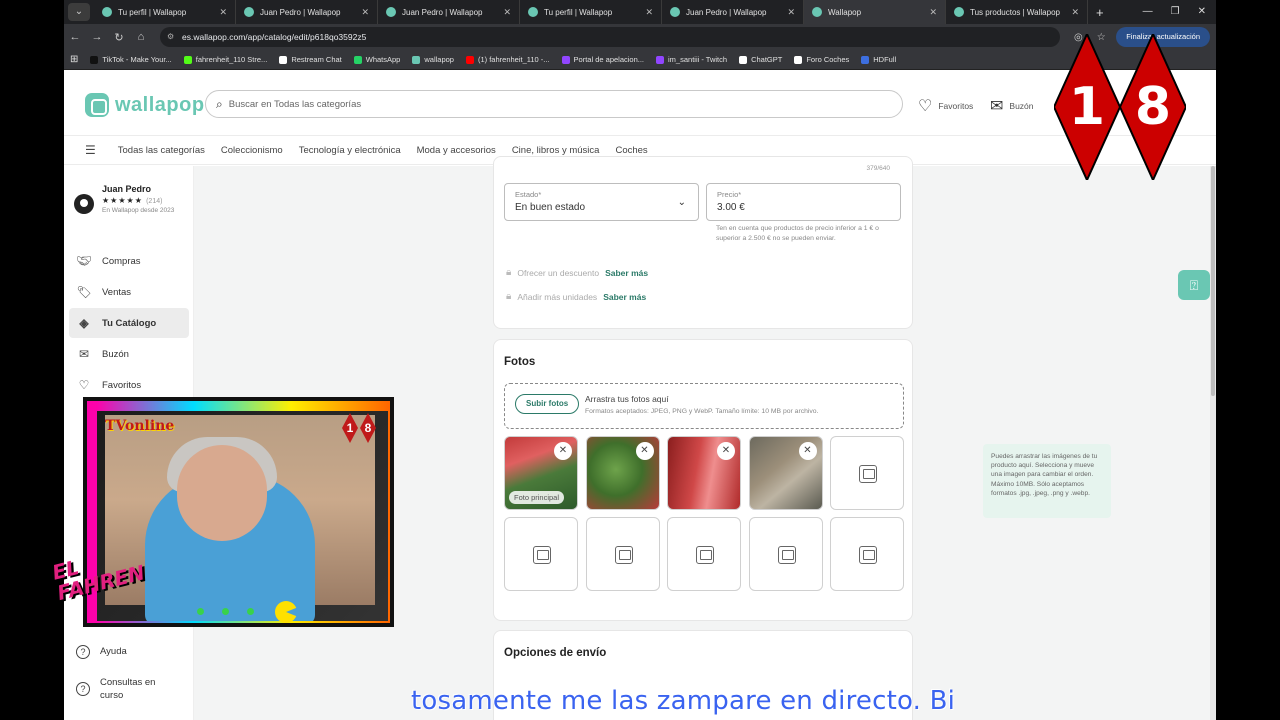  What do you see at coordinates (129, 354) in the screenshot?
I see `sidebar-item: ✉ Buzón` at bounding box center [129, 354].